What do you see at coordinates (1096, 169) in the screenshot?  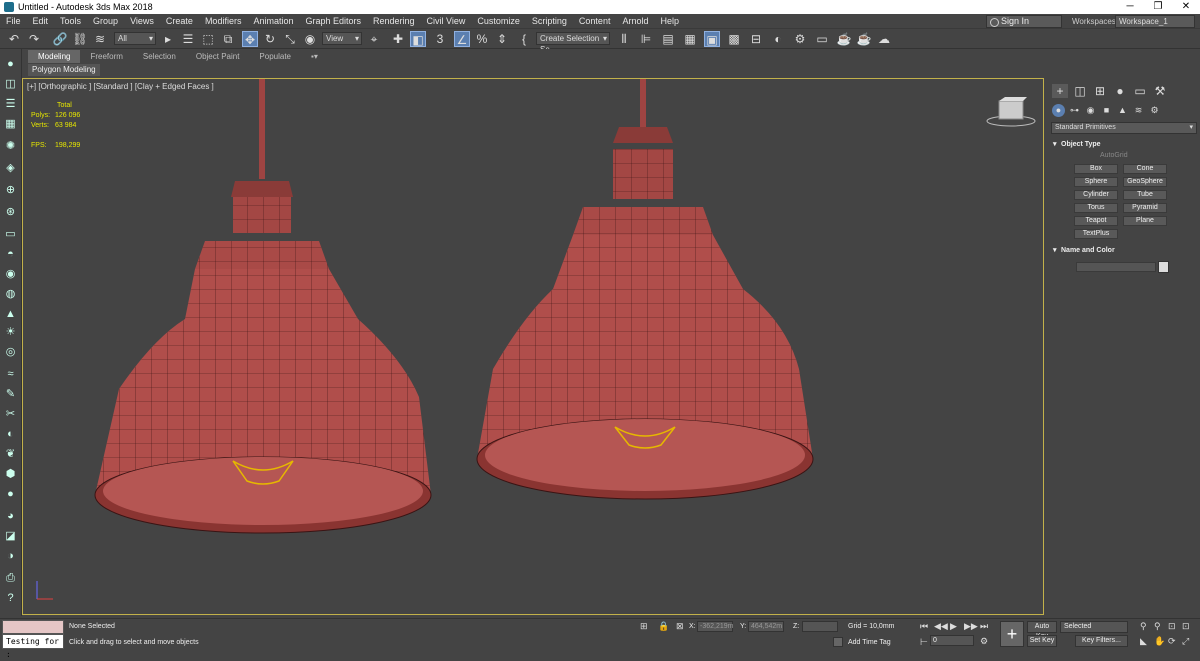 I see `box-button: Box` at bounding box center [1096, 169].